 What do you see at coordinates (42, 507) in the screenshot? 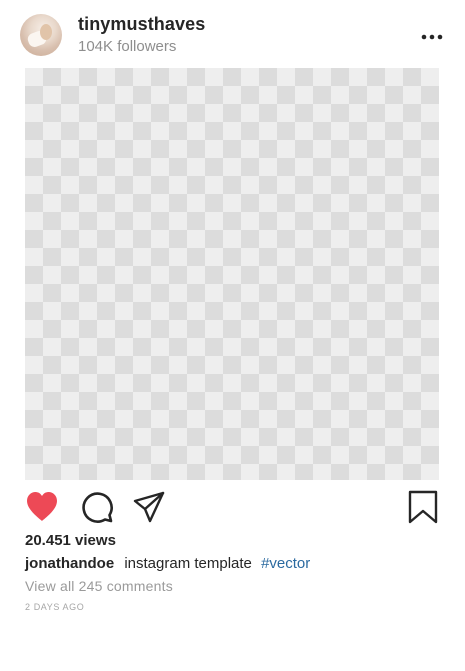
I see `heart-icon` at bounding box center [42, 507].